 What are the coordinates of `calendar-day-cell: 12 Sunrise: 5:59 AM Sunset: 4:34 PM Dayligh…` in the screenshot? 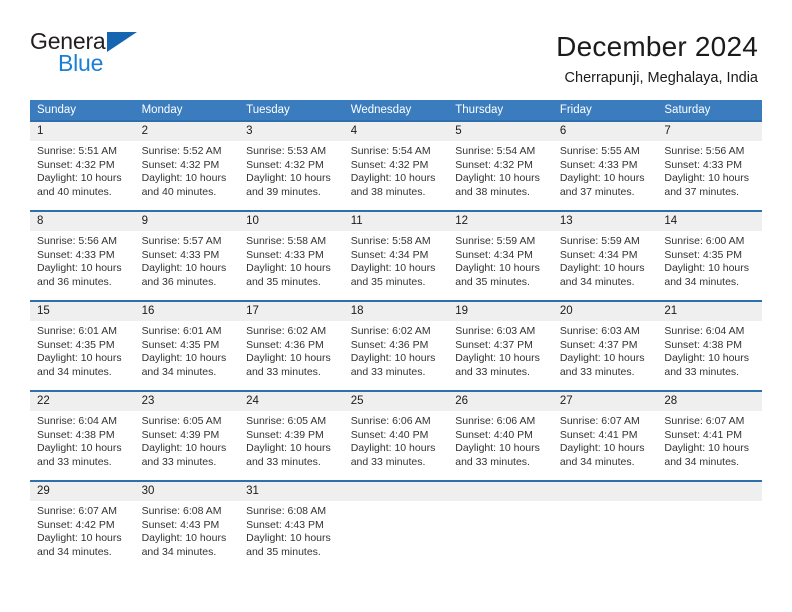 It's located at (500, 255).